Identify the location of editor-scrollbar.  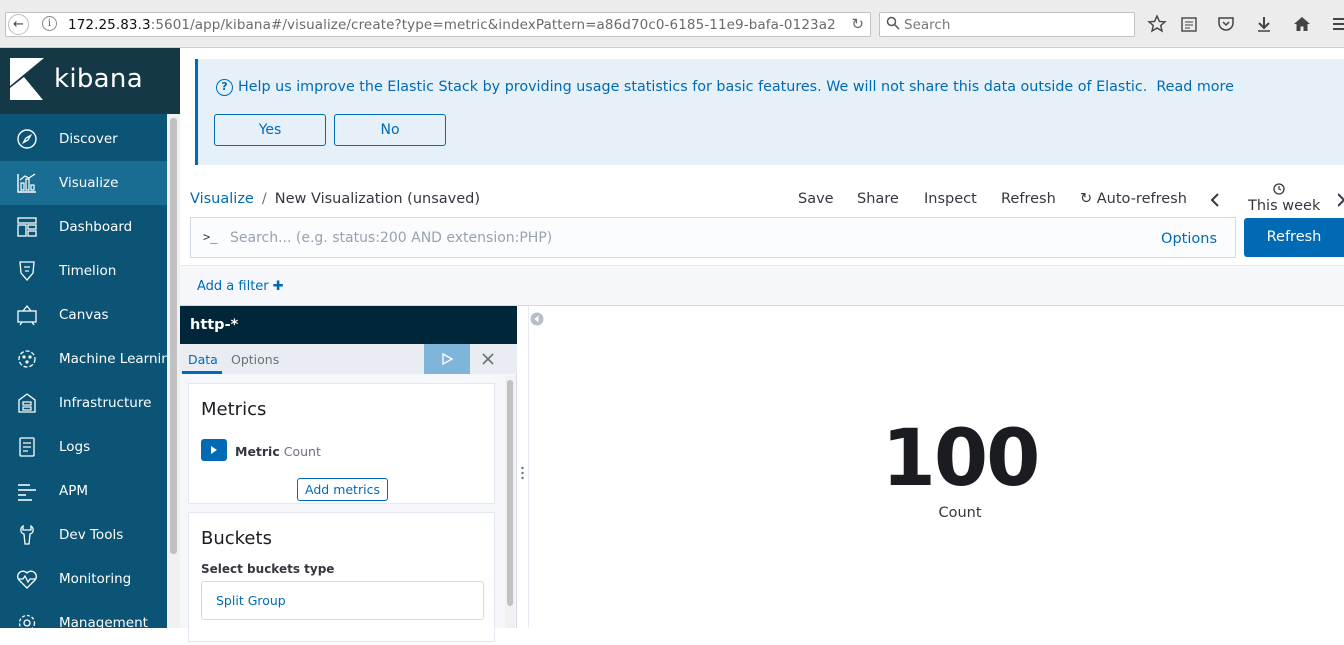
(510, 502).